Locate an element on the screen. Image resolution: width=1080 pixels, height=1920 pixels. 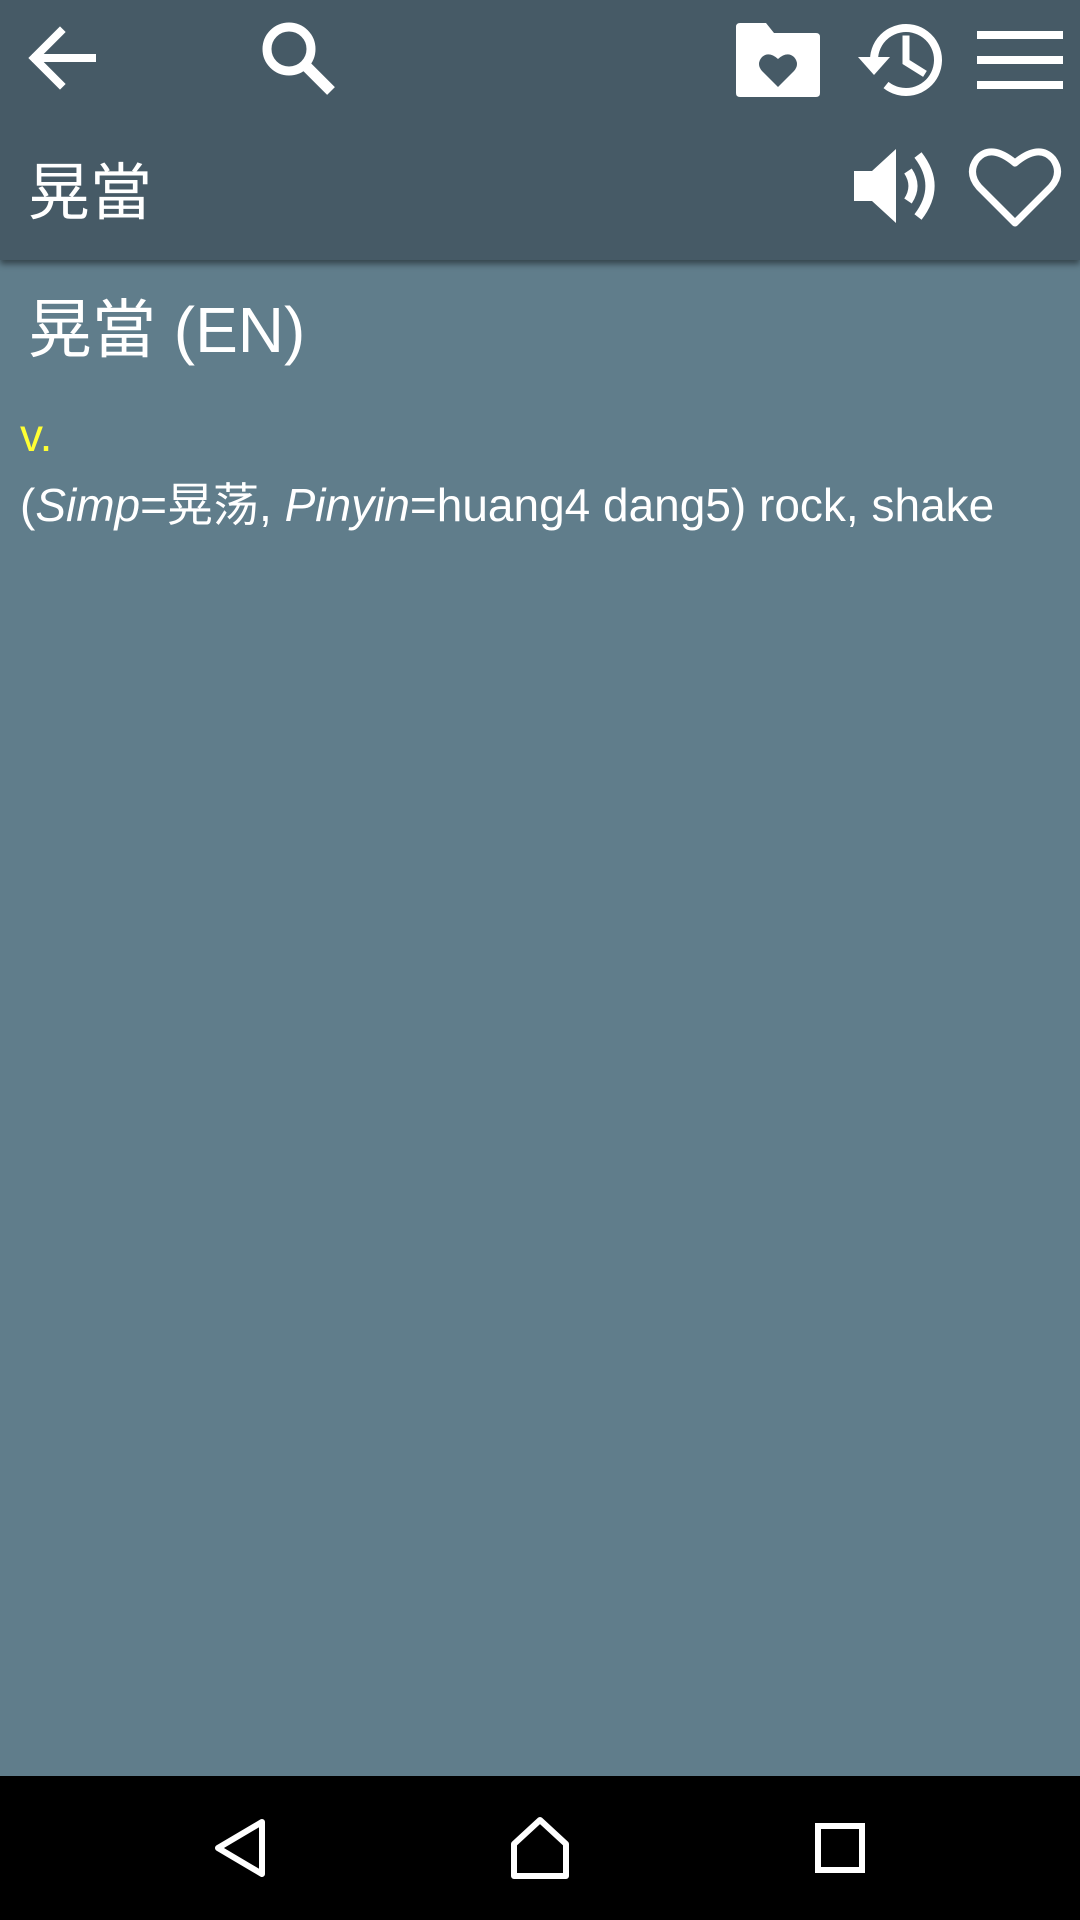
history-button is located at coordinates (900, 60).